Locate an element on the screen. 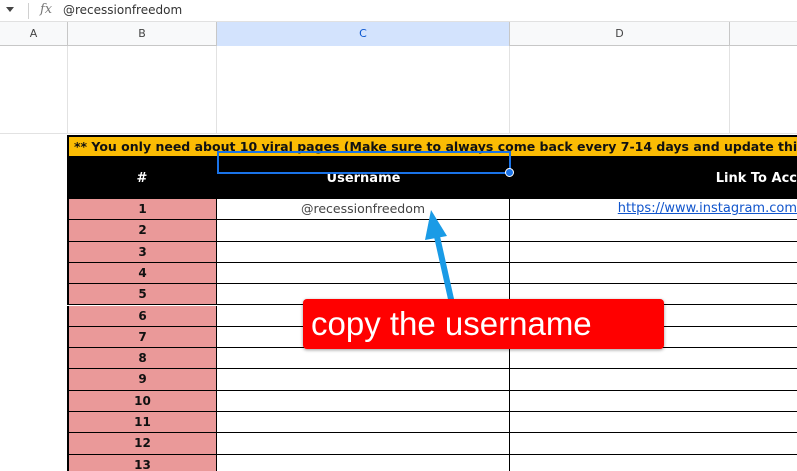  arrow-head is located at coordinates (436, 225).